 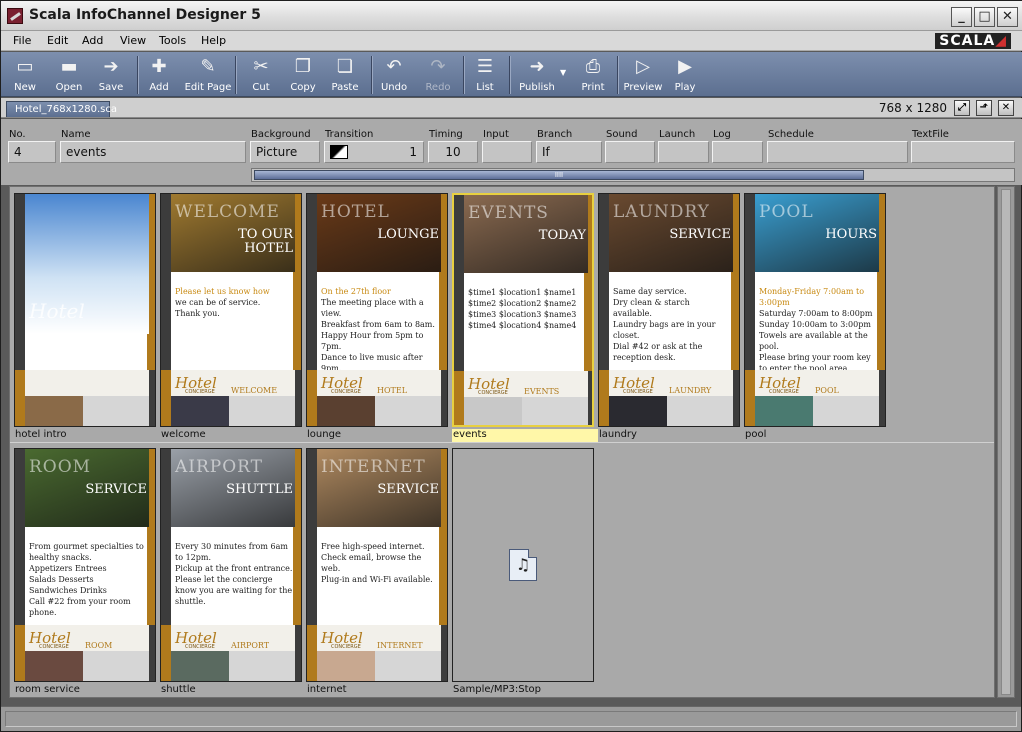 What do you see at coordinates (345, 66) in the screenshot?
I see `paste-icon: ❏` at bounding box center [345, 66].